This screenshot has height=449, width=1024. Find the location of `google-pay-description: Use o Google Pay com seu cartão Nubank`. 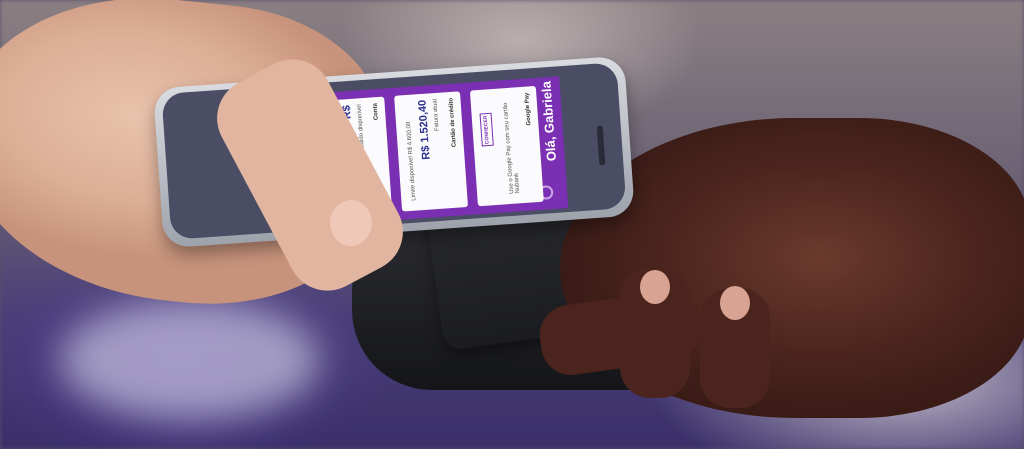

google-pay-description: Use o Google Pay com seu cartão Nubank is located at coordinates (512, 148).